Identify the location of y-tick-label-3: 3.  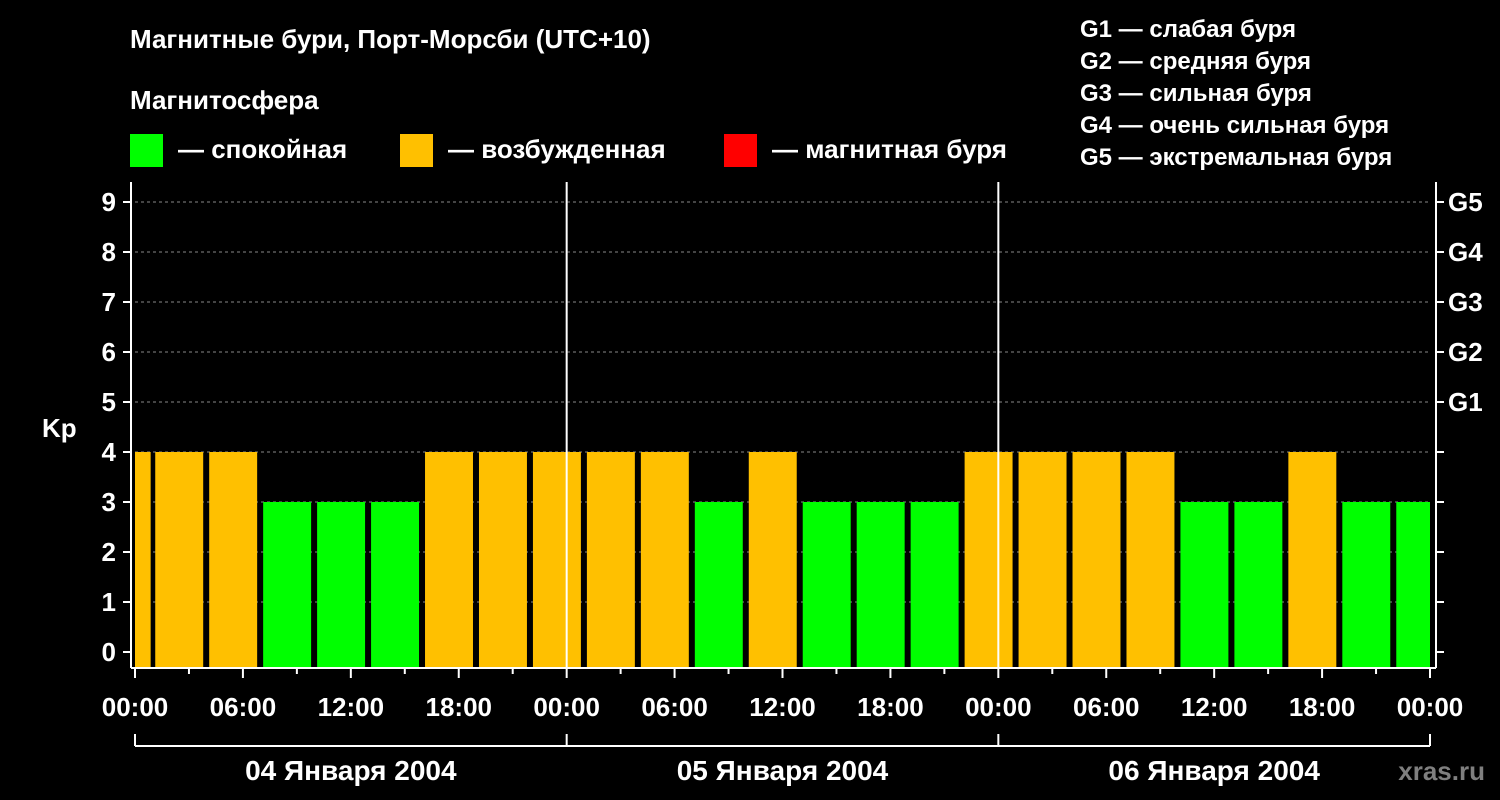
(109, 502).